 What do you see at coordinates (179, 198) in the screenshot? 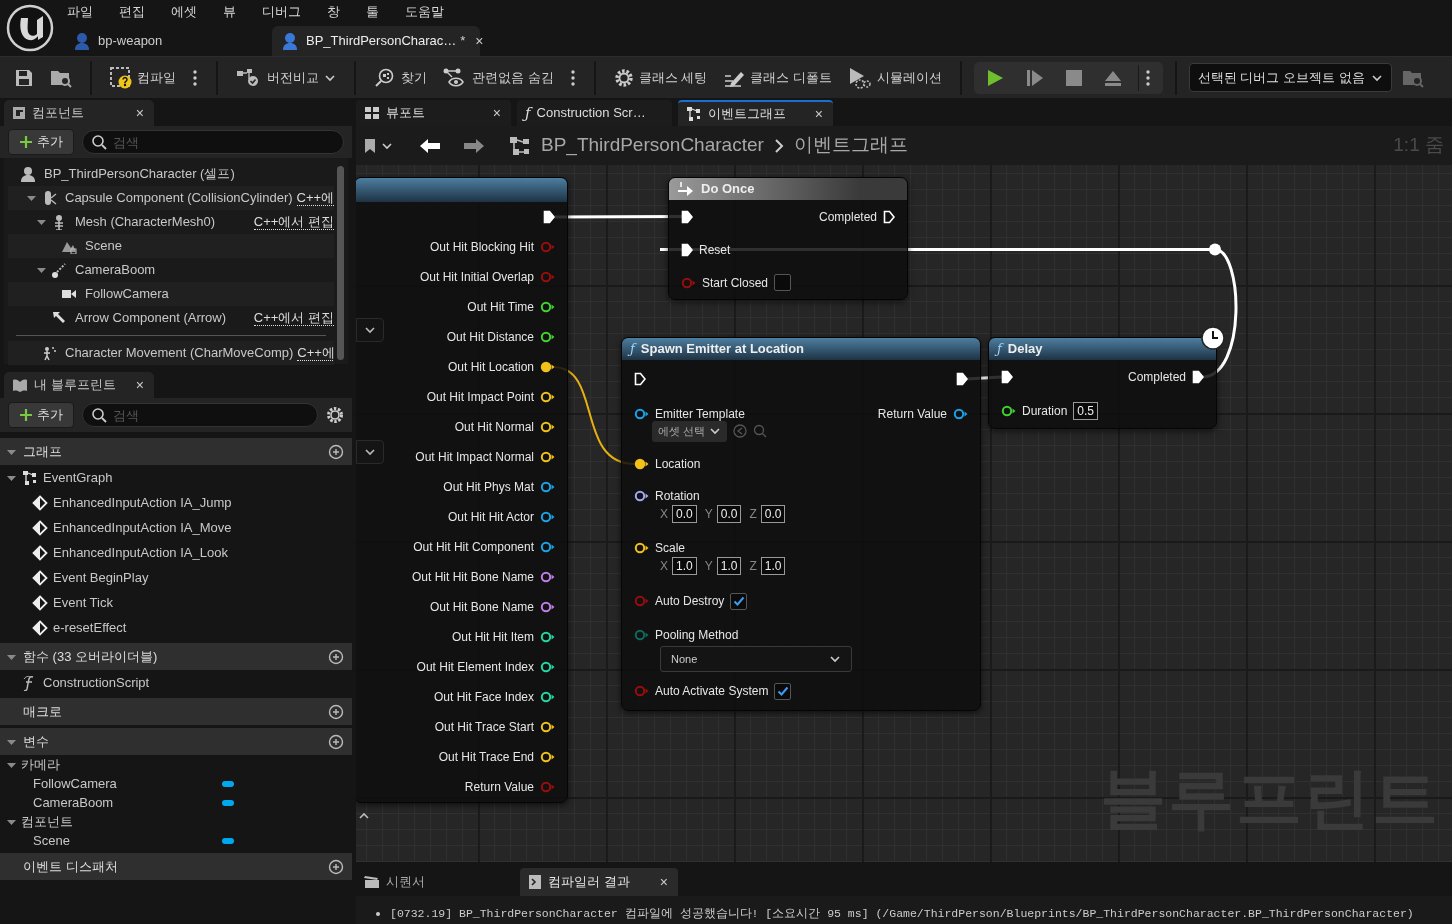
I see `component-label: Capsule Component (CollisionCylinder)` at bounding box center [179, 198].